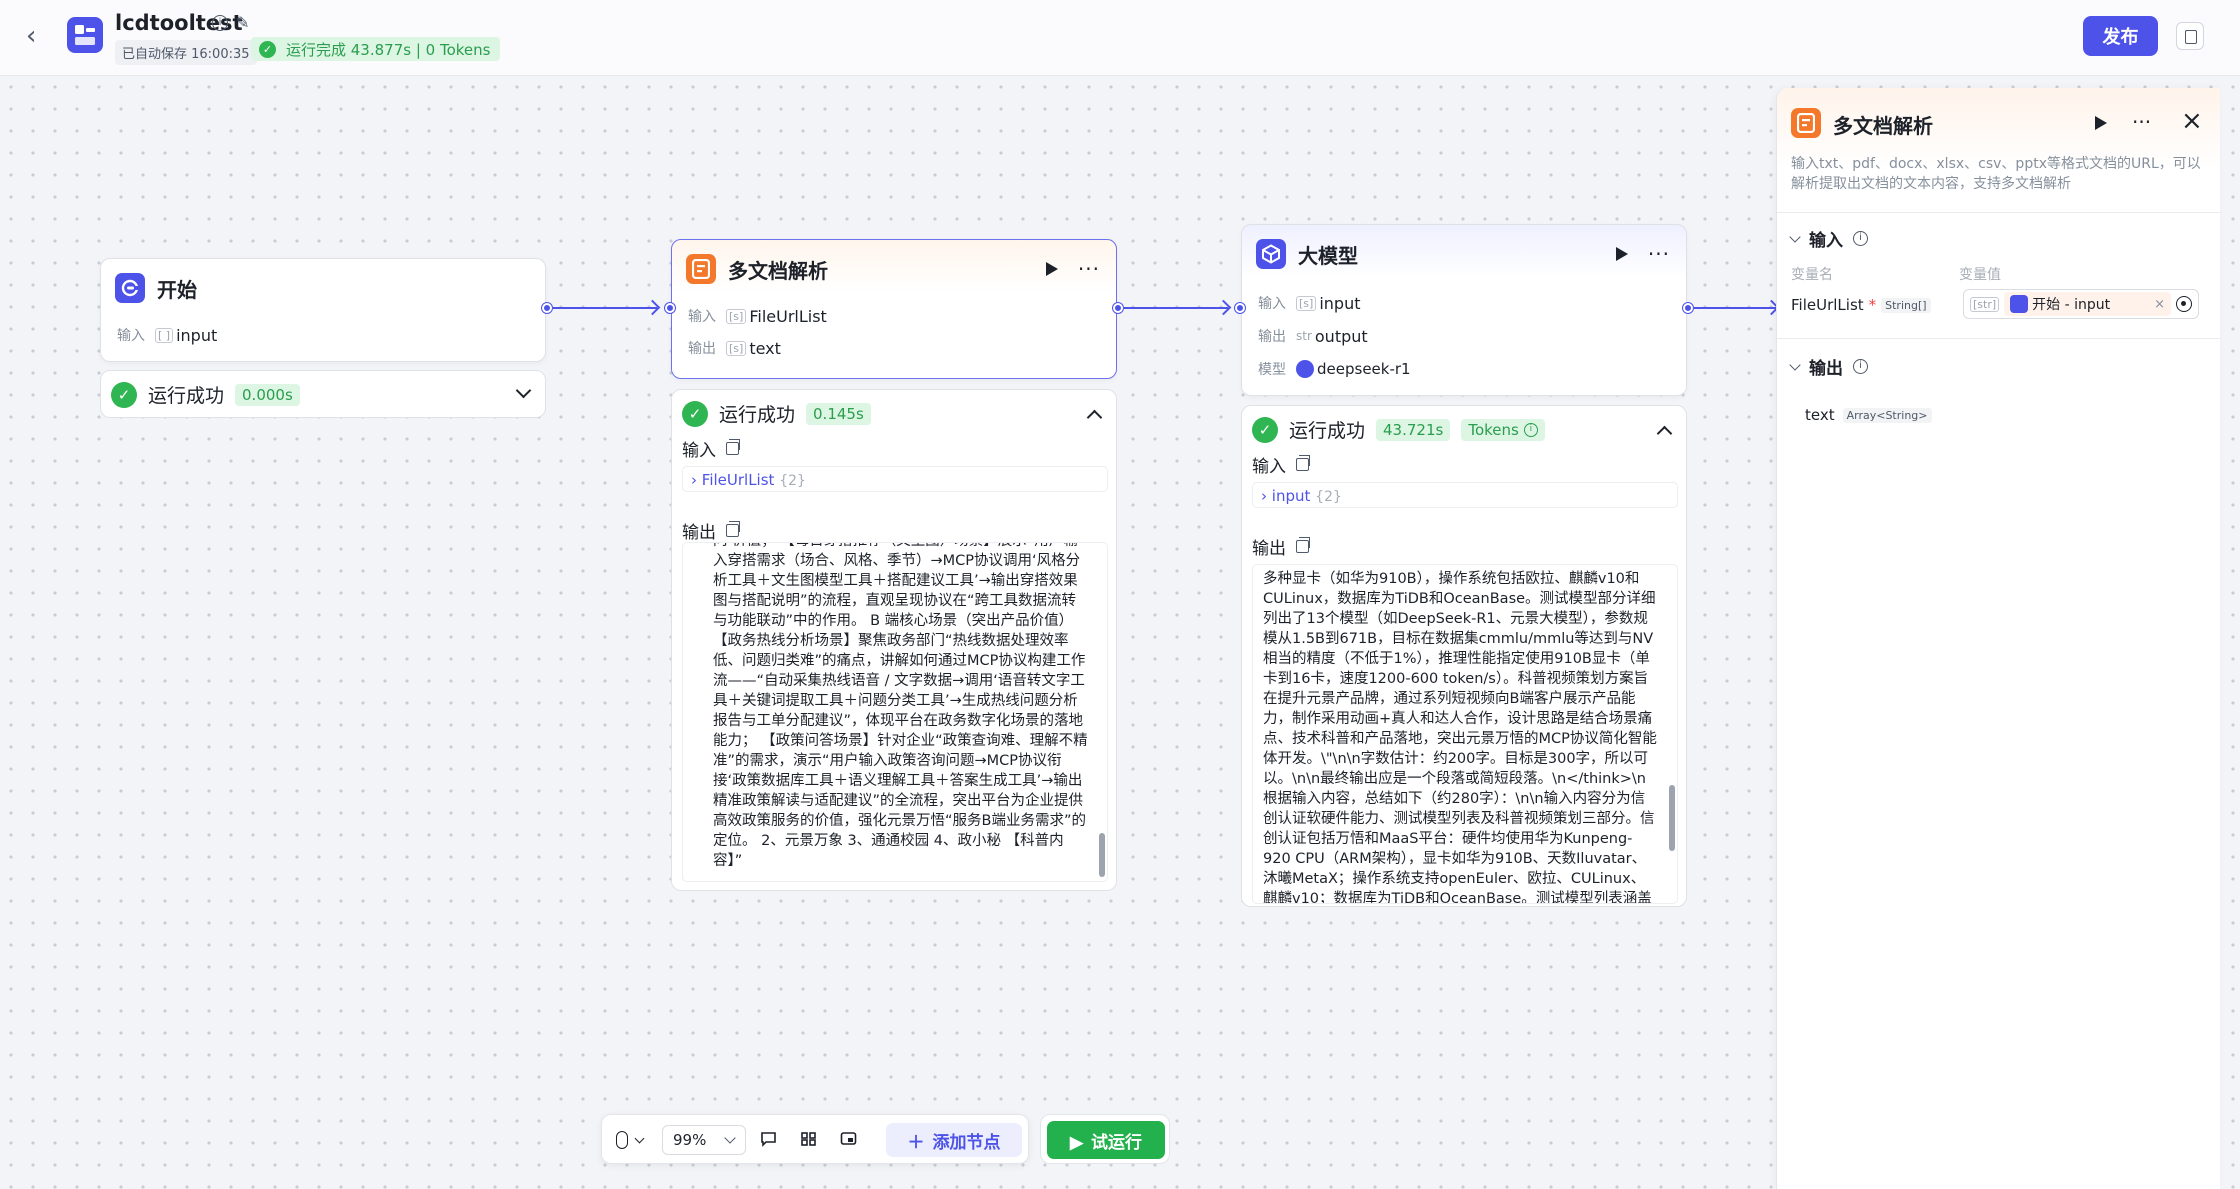 This screenshot has height=1189, width=2240. I want to click on play-icon: ▶, so click(1076, 1142).